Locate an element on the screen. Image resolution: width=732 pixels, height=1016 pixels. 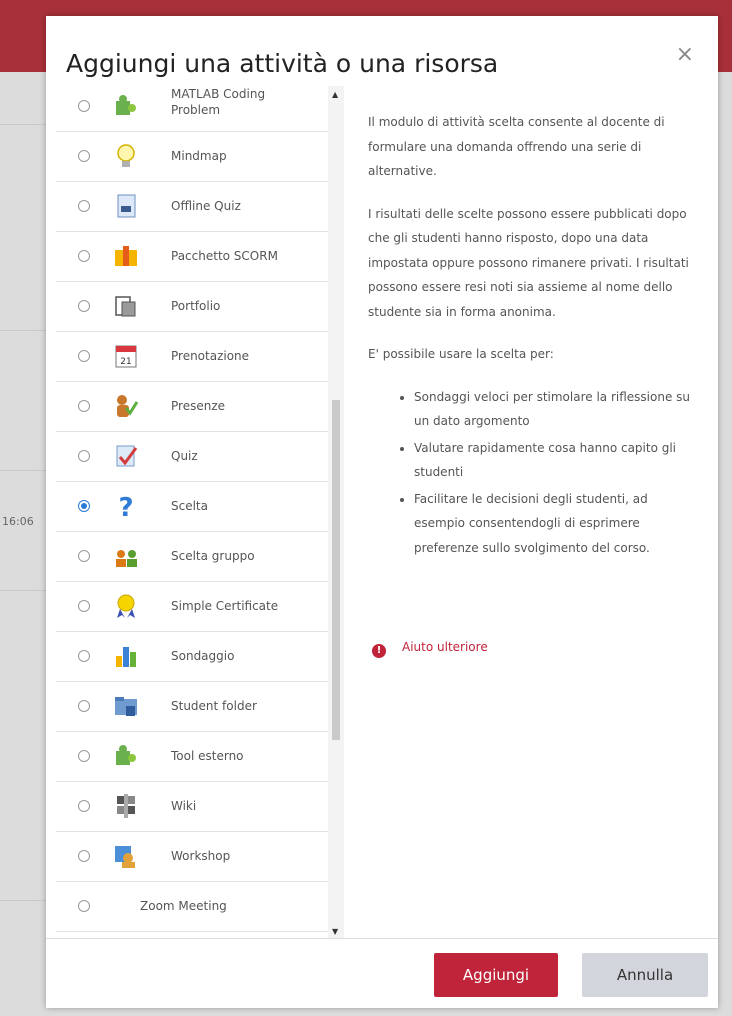
list-item-offline-quiz: Offline Quiz is located at coordinates (195, 207).